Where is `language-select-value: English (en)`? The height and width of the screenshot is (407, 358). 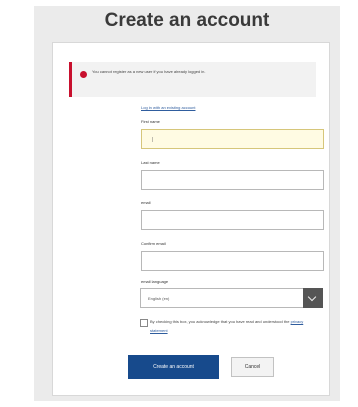 language-select-value: English (en) is located at coordinates (159, 298).